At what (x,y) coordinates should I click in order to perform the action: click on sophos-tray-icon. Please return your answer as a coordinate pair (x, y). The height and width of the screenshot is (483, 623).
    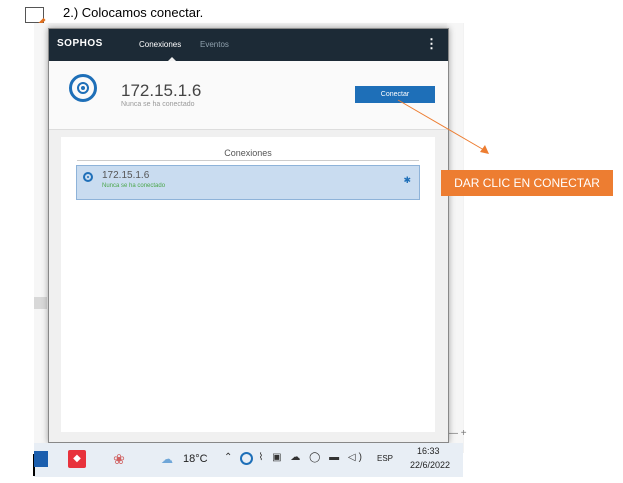
    Looking at the image, I should click on (246, 458).